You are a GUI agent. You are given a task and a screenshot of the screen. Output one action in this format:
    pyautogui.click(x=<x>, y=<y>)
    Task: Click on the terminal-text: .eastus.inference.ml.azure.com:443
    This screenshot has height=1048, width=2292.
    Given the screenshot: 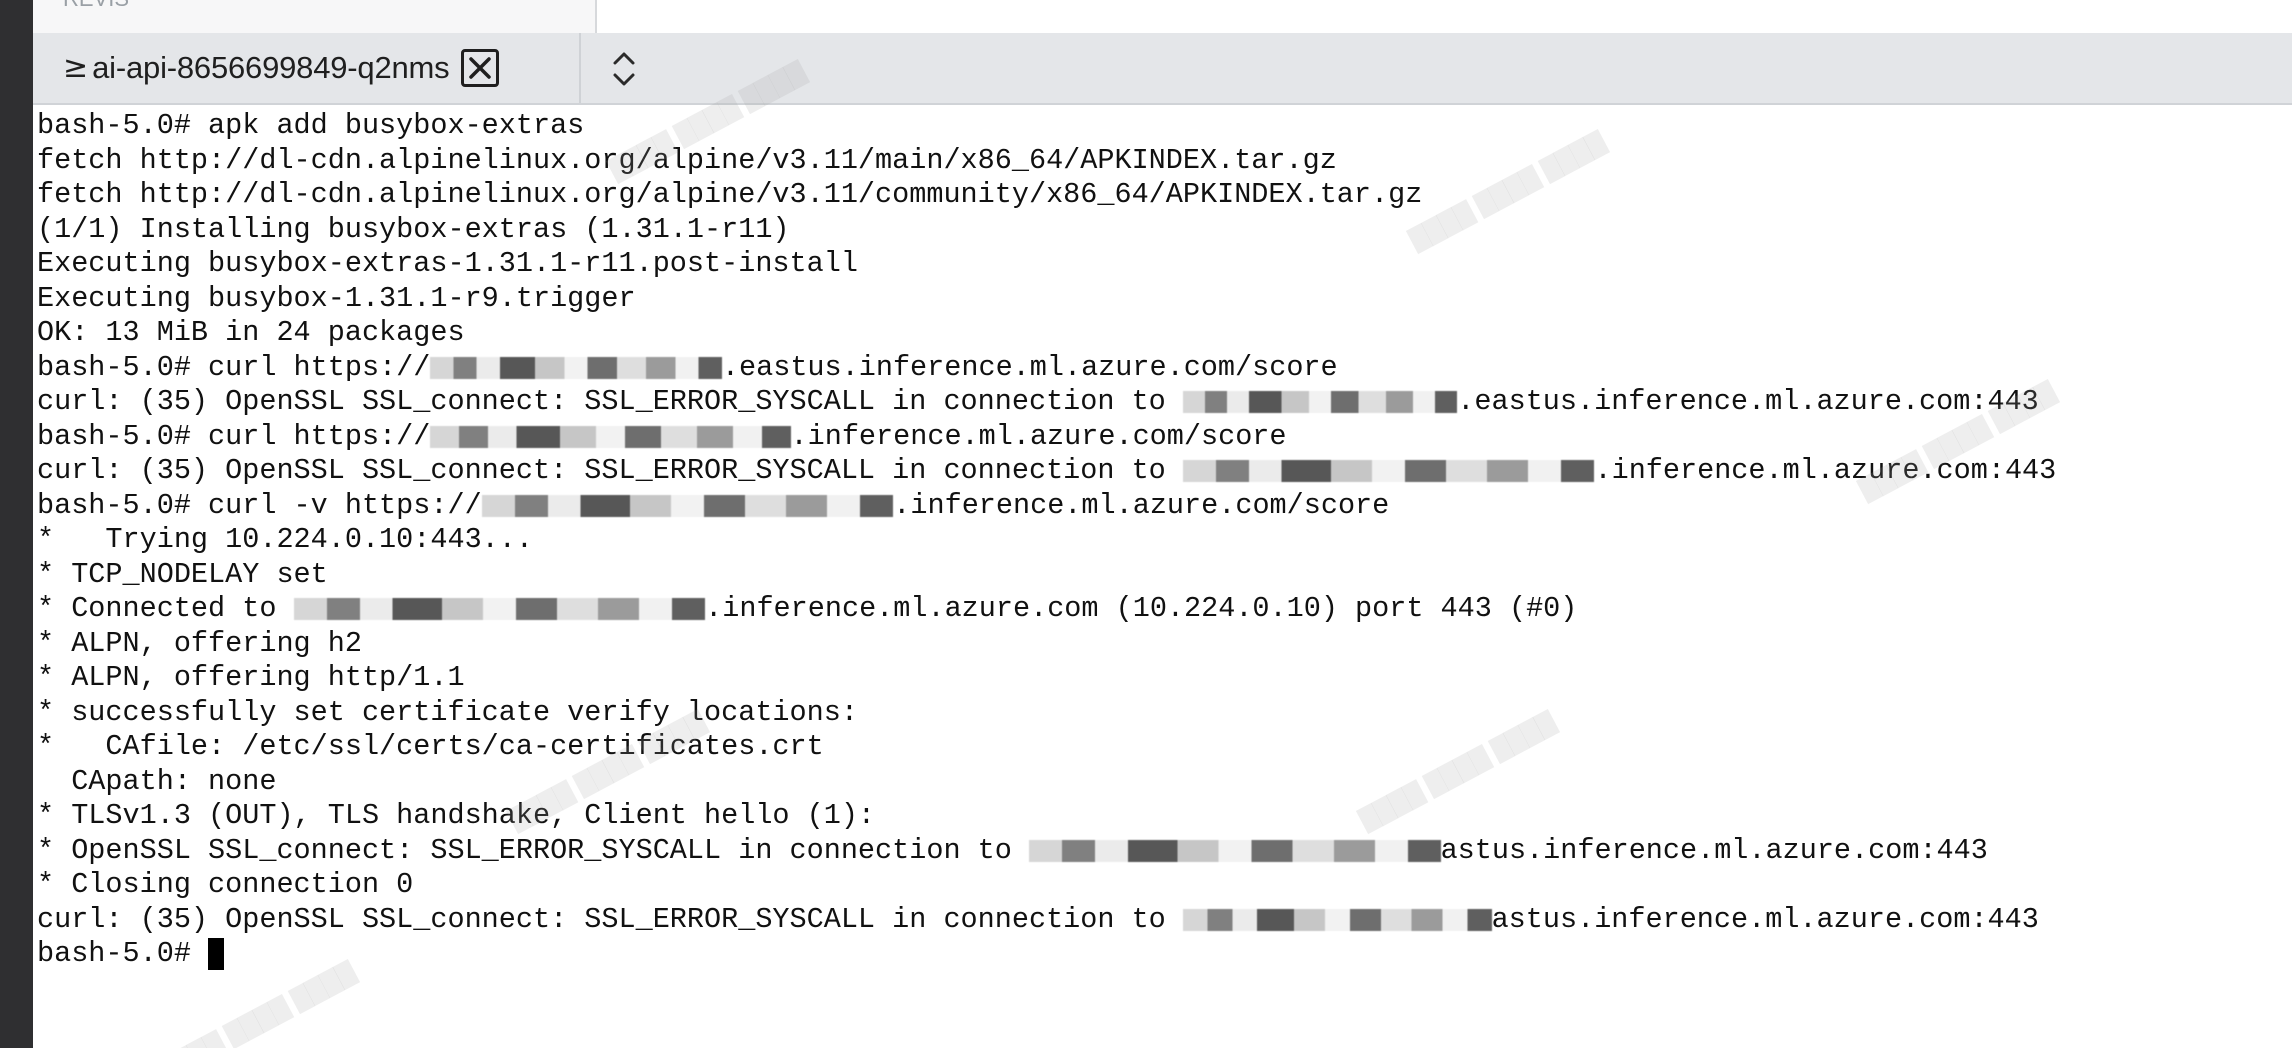 What is the action you would take?
    pyautogui.click(x=1748, y=401)
    